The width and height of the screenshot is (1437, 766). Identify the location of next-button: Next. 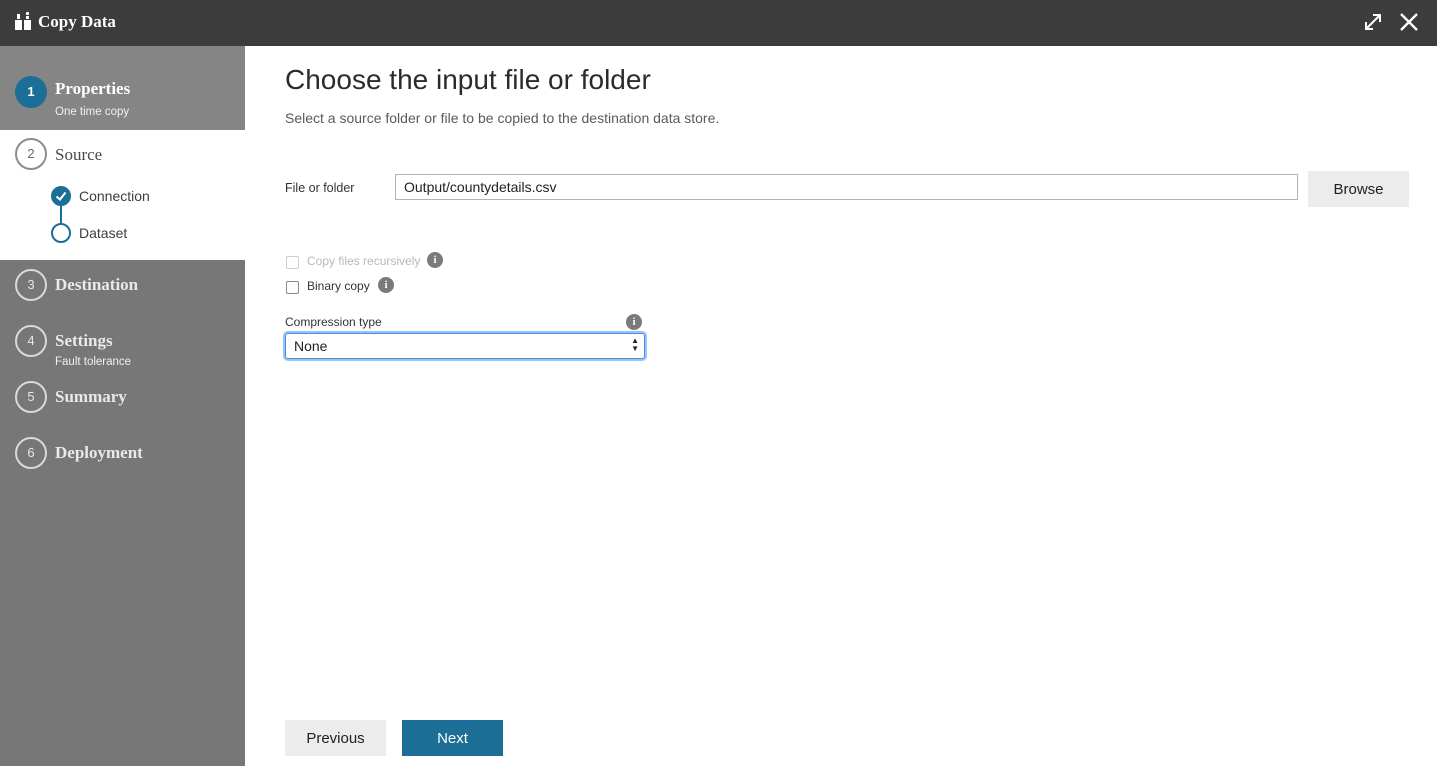
(452, 738).